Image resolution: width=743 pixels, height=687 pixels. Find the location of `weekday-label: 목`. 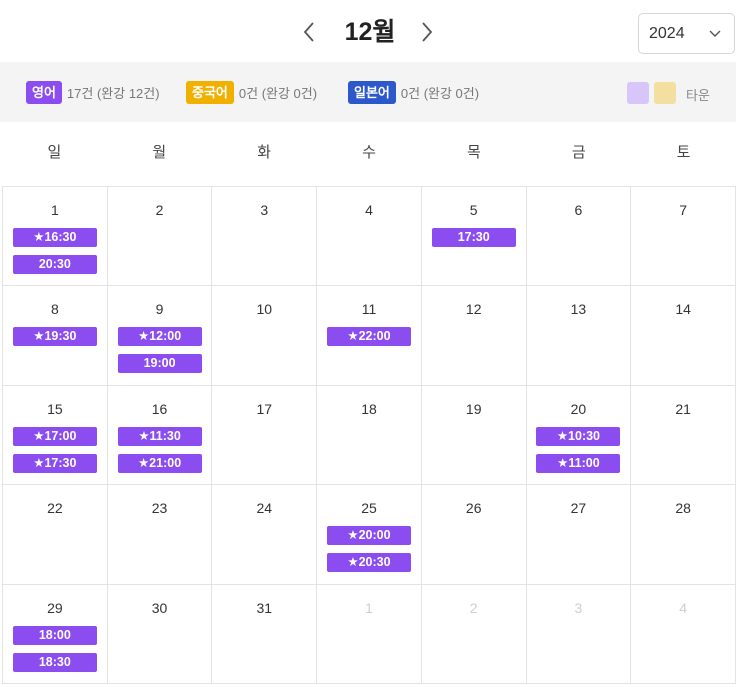

weekday-label: 목 is located at coordinates (473, 152).